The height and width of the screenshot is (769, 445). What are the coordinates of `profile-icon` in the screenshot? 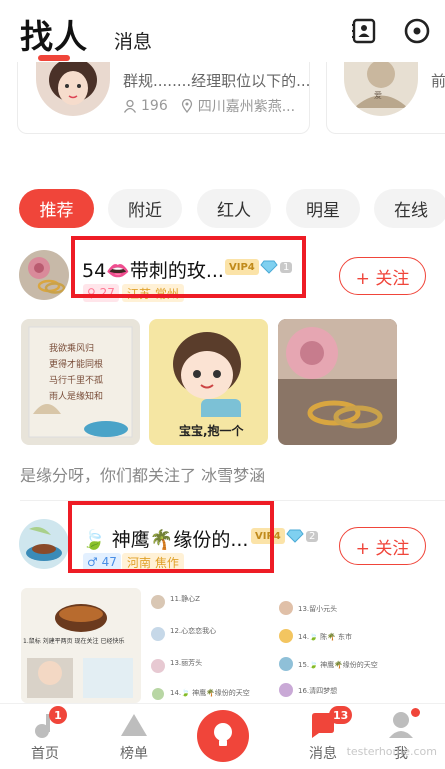 It's located at (403, 724).